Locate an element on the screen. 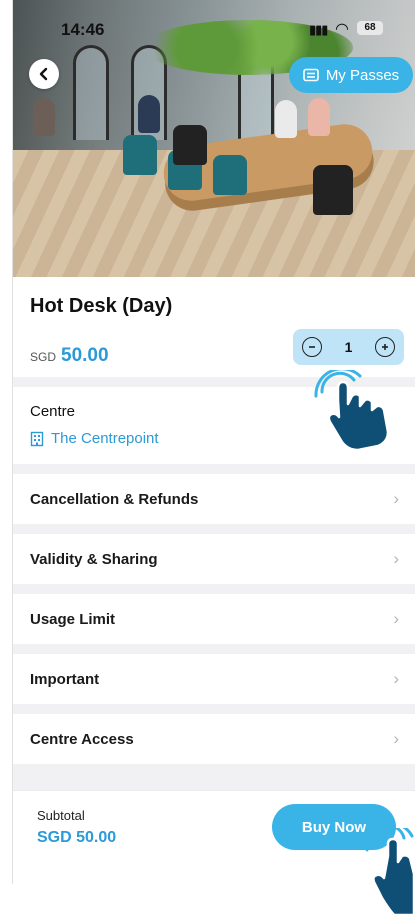 The width and height of the screenshot is (415, 915). row-validity-sharing: Validity & Sharing › is located at coordinates (214, 559).